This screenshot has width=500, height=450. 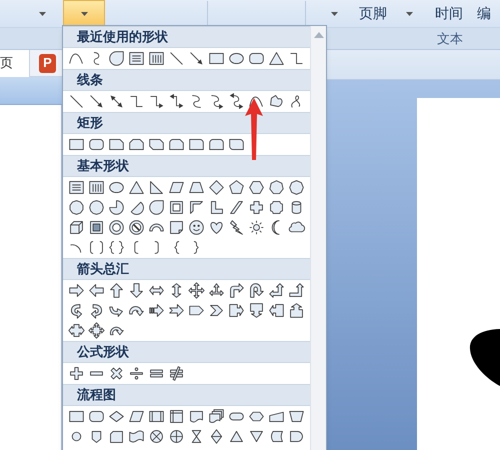 What do you see at coordinates (276, 187) in the screenshot?
I see `heptagon-icon` at bounding box center [276, 187].